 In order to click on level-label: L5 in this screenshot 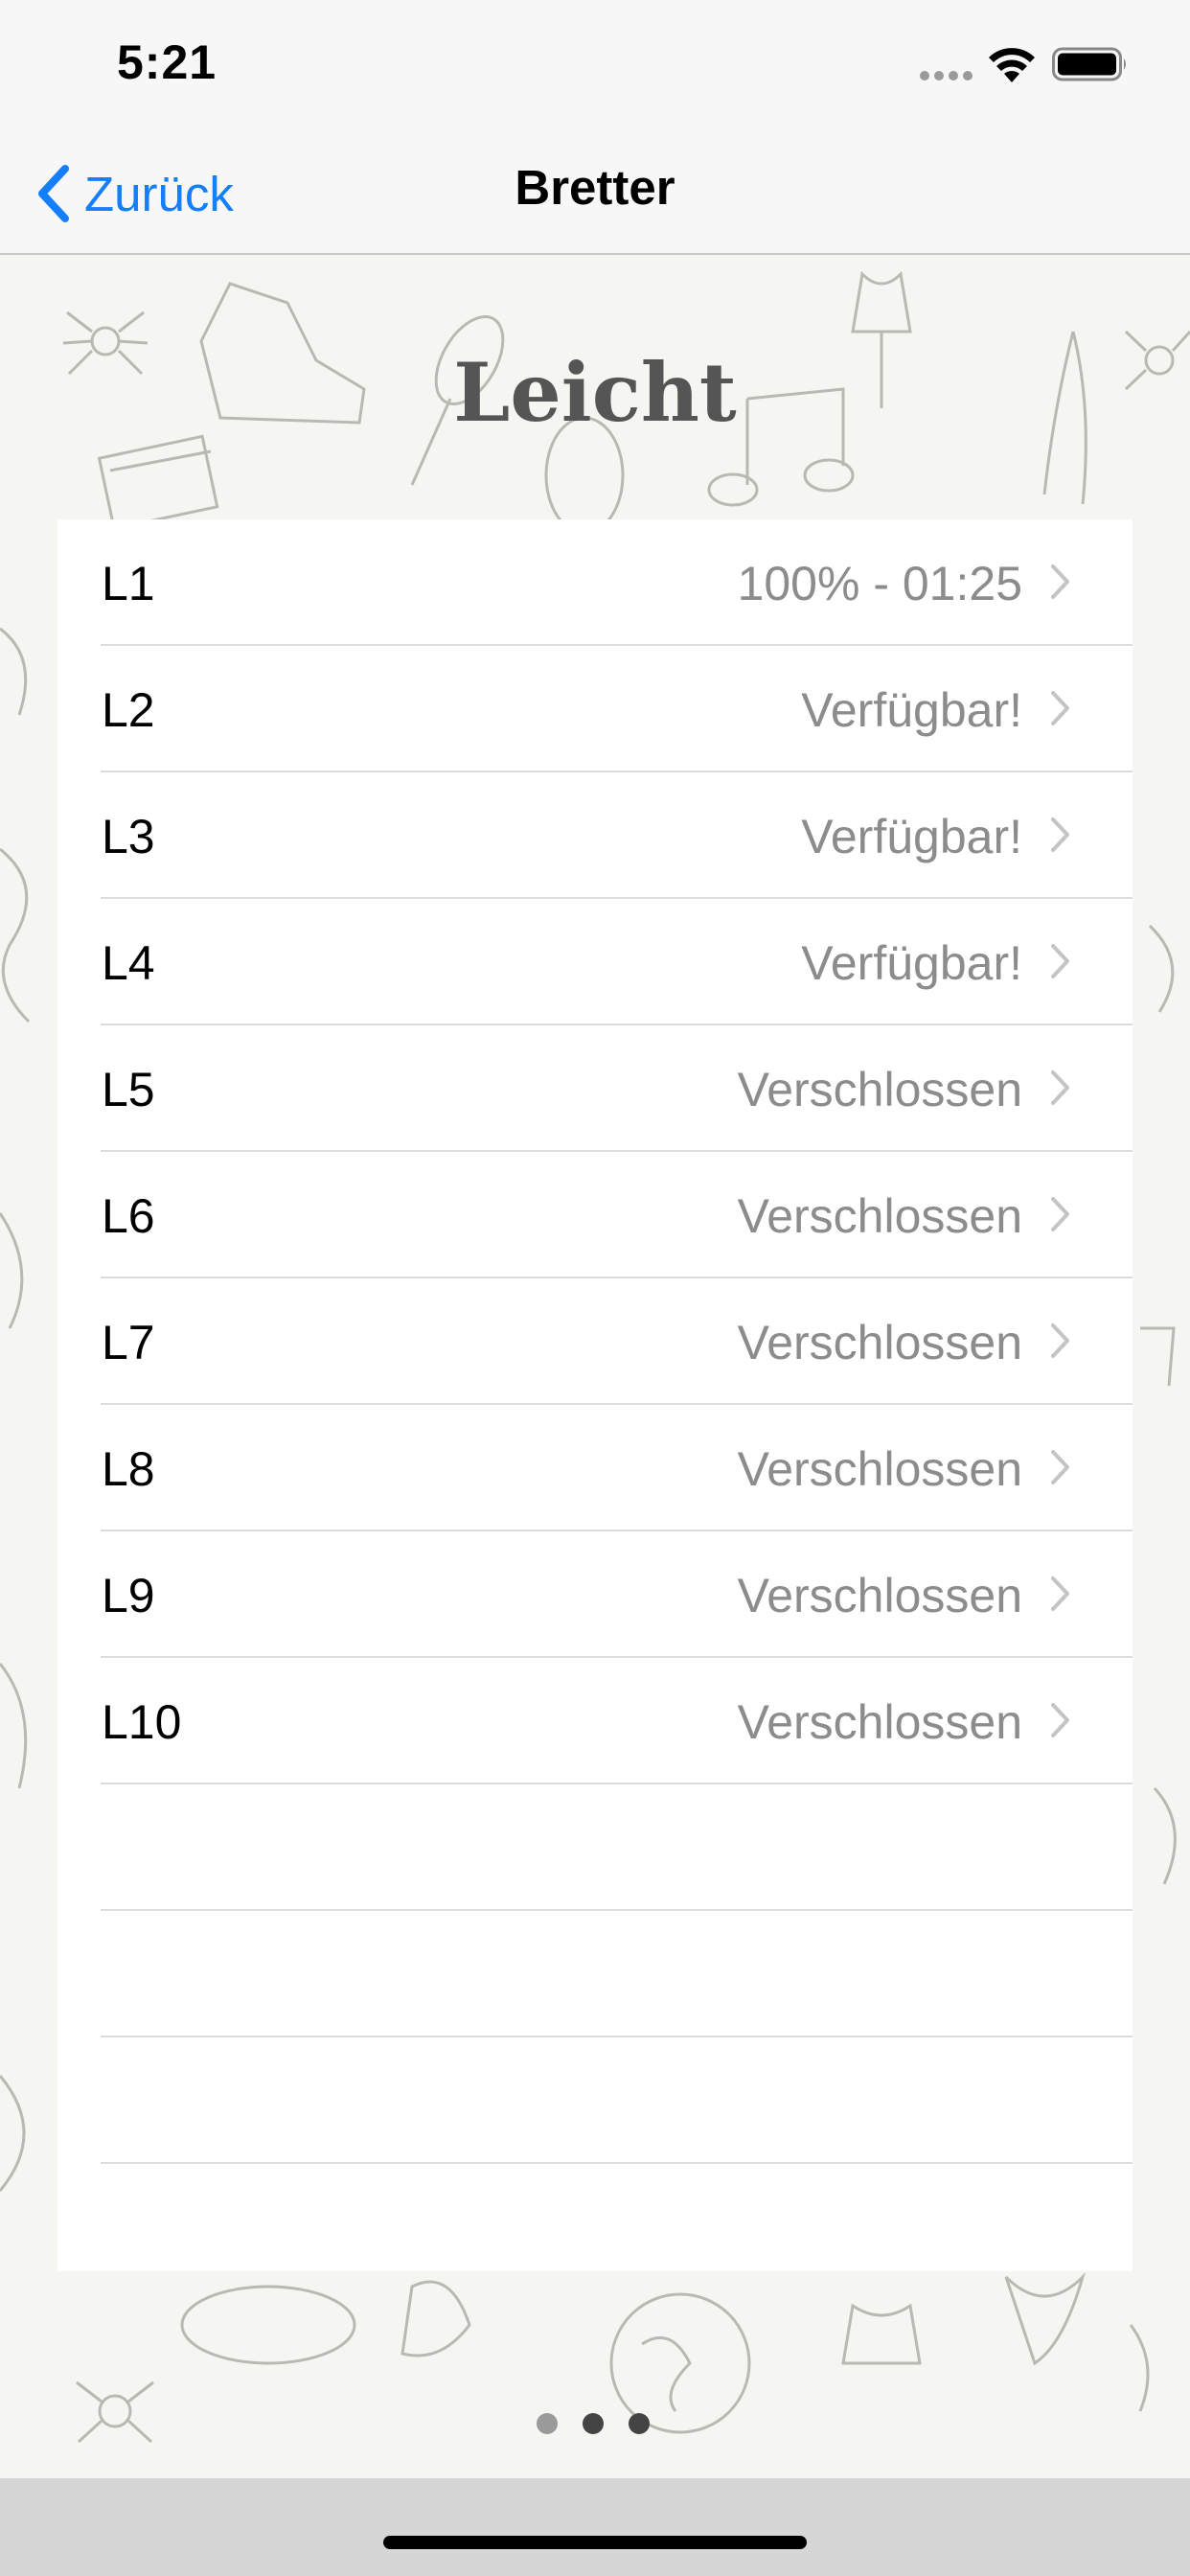, I will do `click(128, 1089)`.